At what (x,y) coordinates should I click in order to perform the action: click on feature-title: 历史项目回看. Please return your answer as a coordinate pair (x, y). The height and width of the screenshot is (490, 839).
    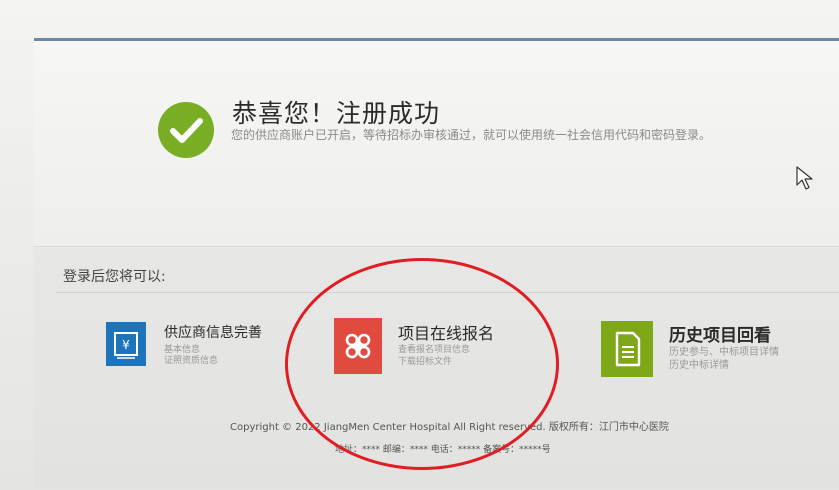
    Looking at the image, I should click on (720, 336).